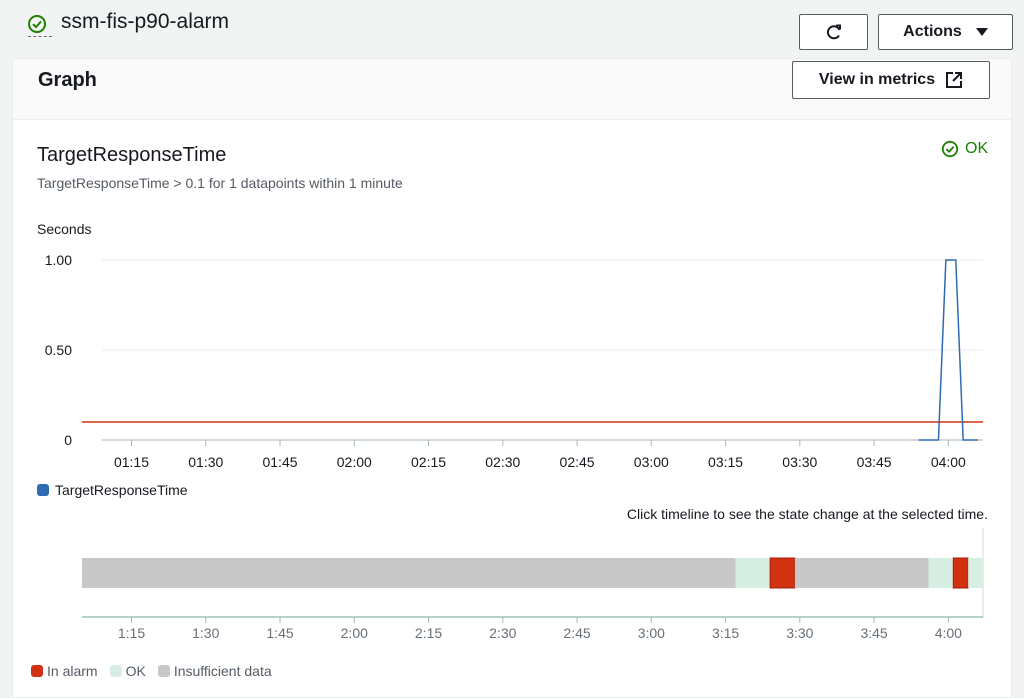 Image resolution: width=1024 pixels, height=698 pixels. Describe the element at coordinates (948, 633) in the screenshot. I see `timeline-x-tick-label: 4:00` at that location.